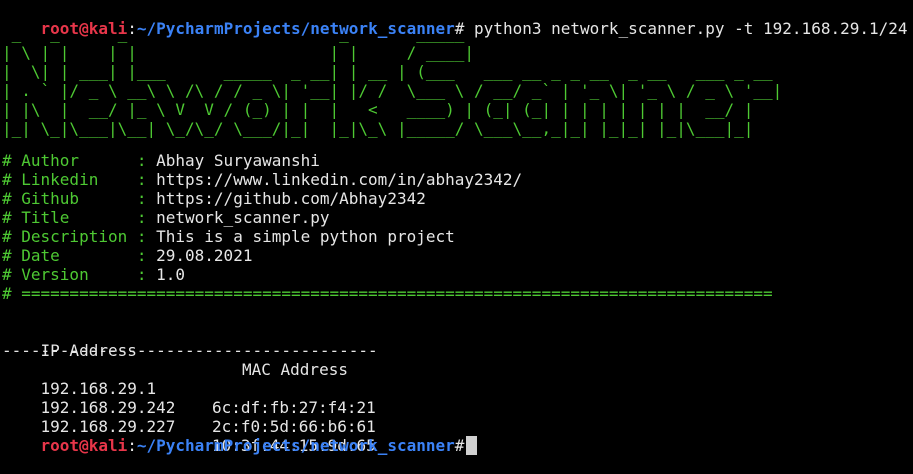  Describe the element at coordinates (79, 198) in the screenshot. I see `info-label: # Github :` at that location.